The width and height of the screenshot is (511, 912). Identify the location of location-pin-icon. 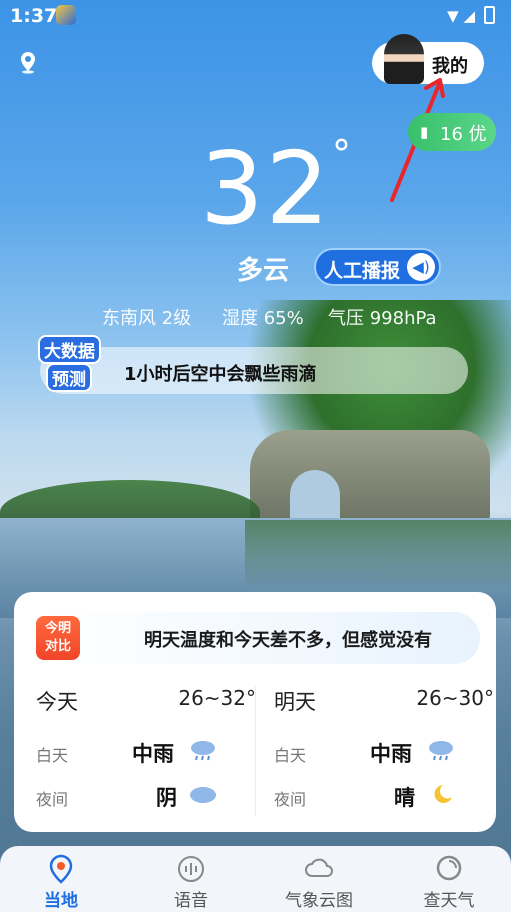
(61, 869).